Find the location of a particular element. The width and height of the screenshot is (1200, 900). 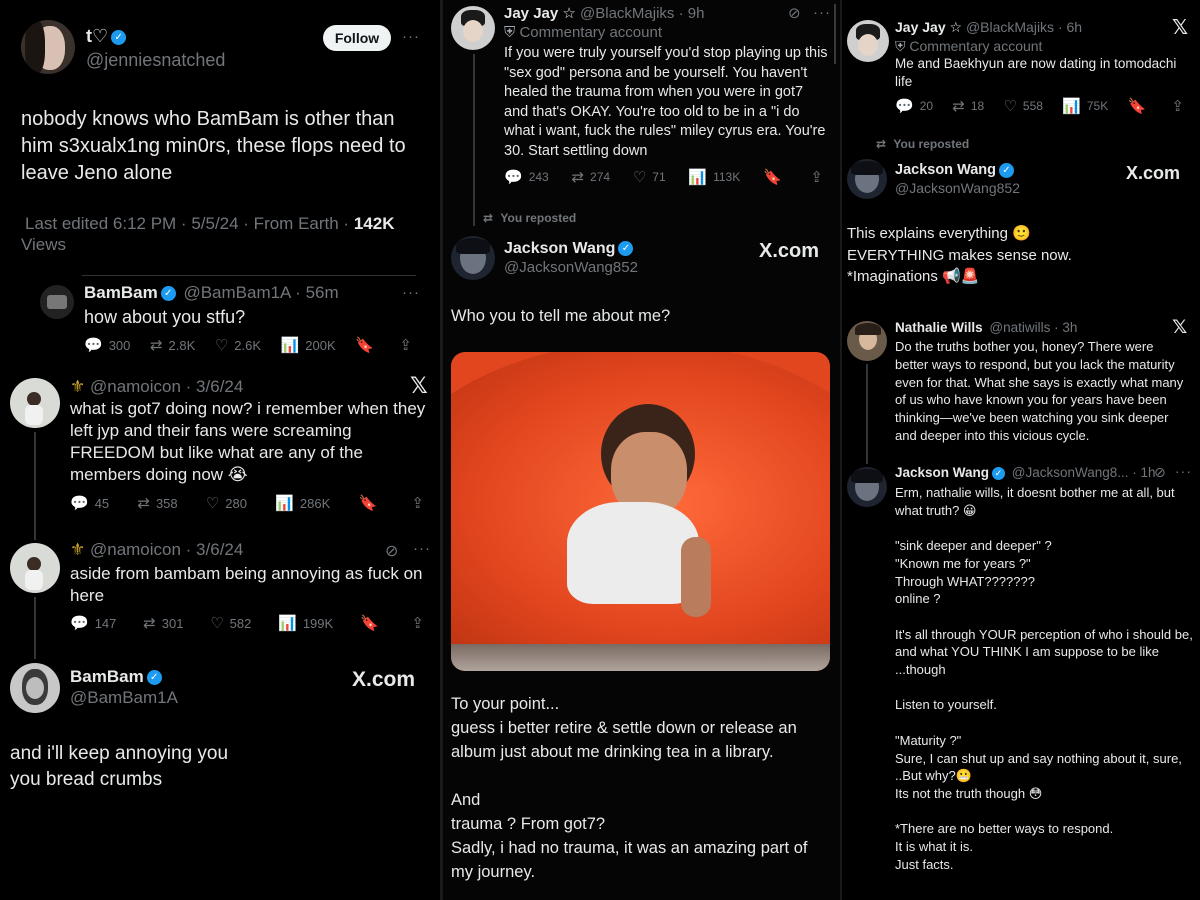

retweet-button: ⇄ 2.8K is located at coordinates (172, 345).